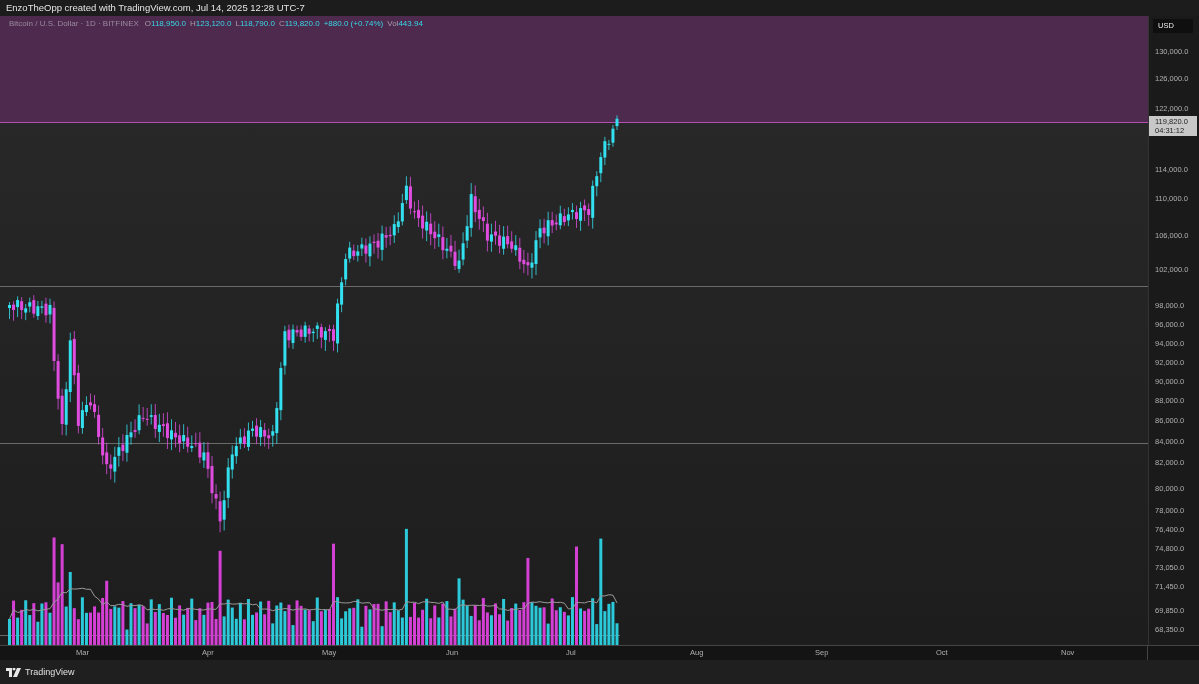  I want to click on change-value: +880.0 (+0.74%), so click(353, 23).